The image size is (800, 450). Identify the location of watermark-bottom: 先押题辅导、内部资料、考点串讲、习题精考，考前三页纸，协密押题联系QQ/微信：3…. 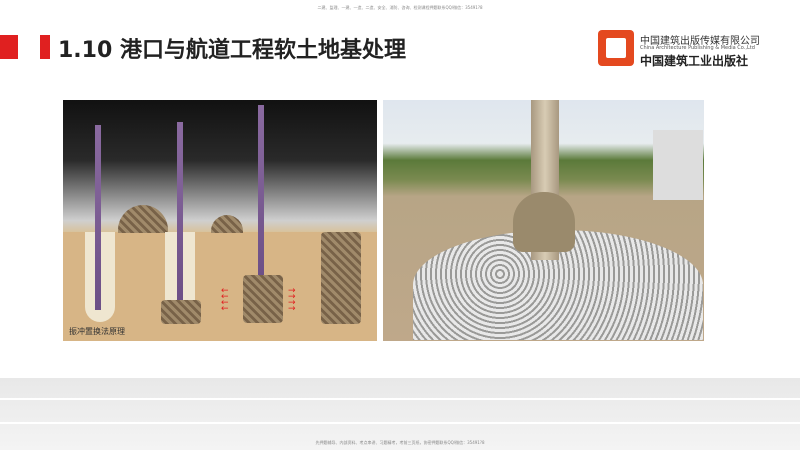
(400, 442).